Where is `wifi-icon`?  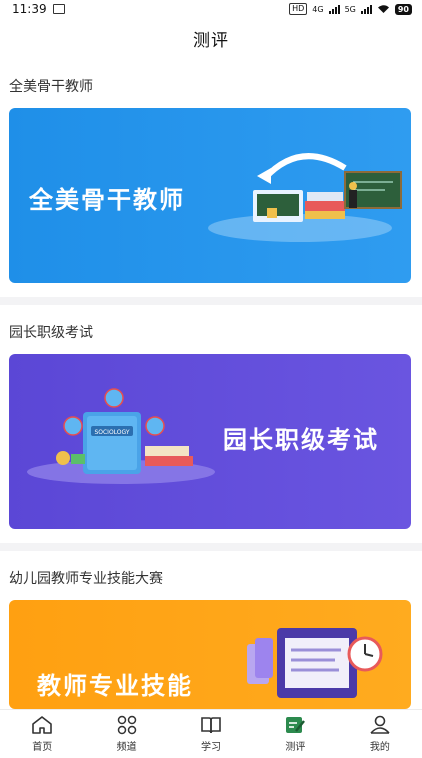
wifi-icon is located at coordinates (383, 9).